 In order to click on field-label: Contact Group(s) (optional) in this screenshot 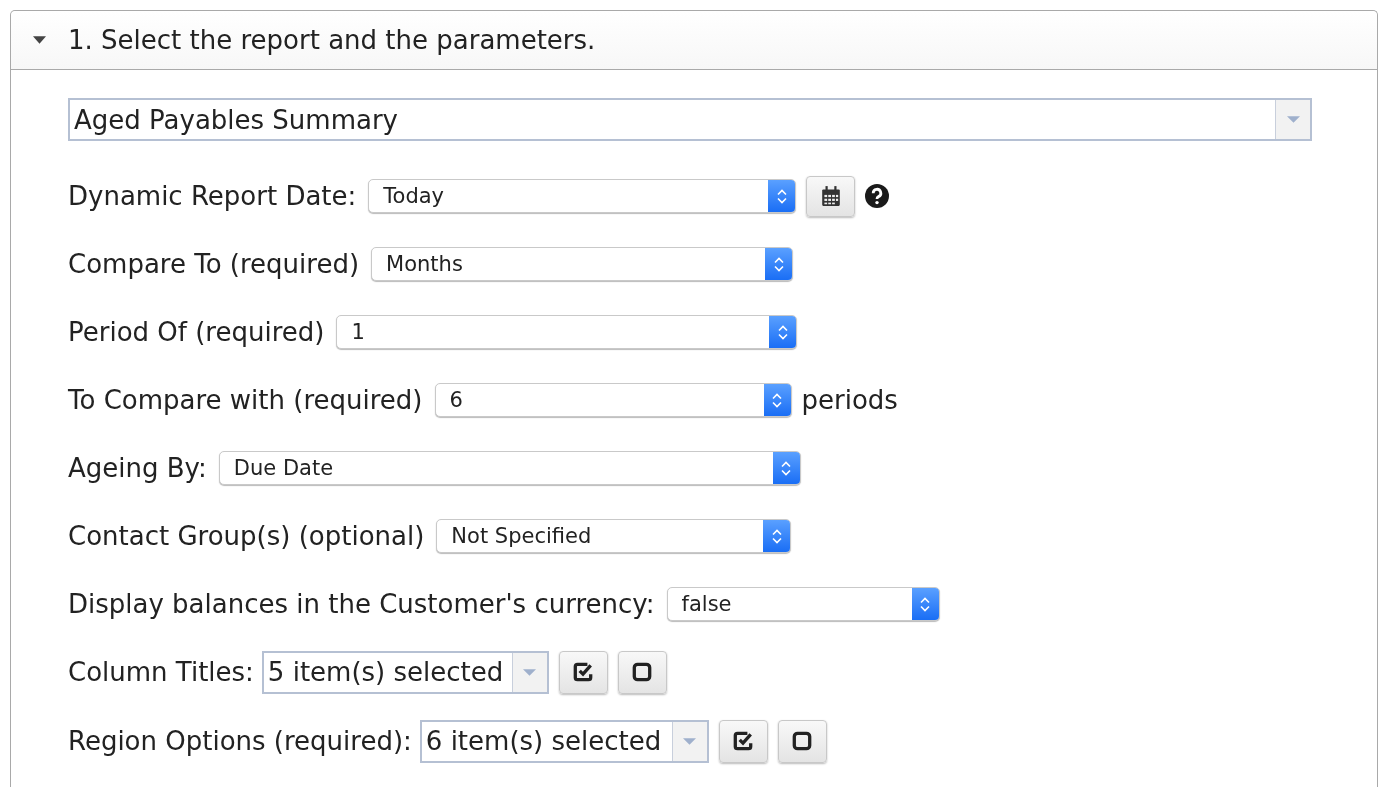, I will do `click(246, 536)`.